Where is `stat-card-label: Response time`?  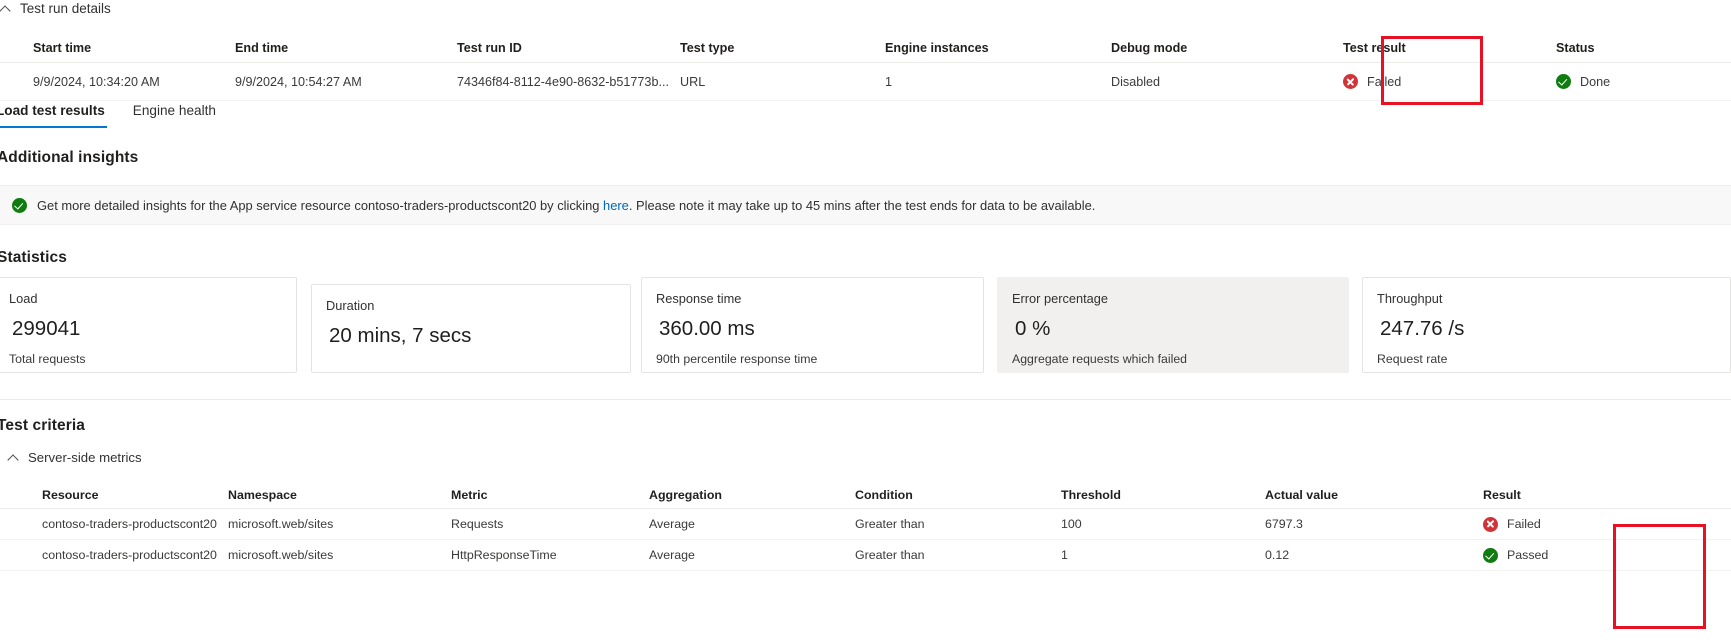 stat-card-label: Response time is located at coordinates (699, 298).